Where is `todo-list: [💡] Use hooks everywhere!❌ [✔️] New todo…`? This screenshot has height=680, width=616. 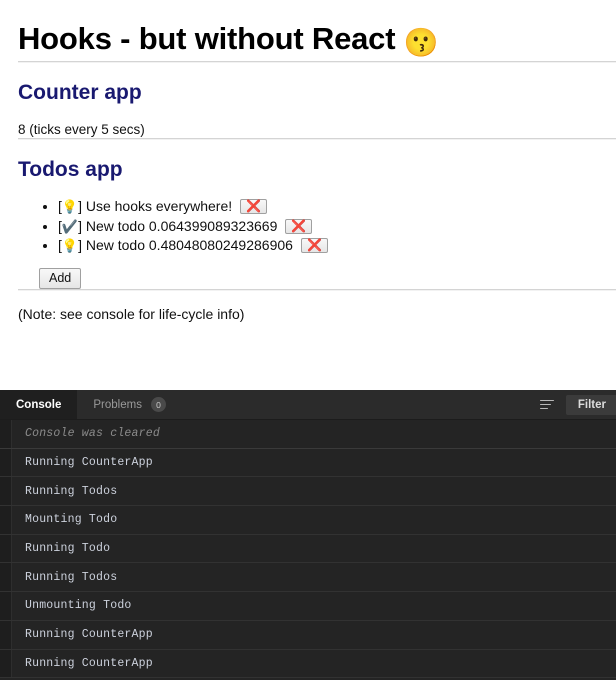
todo-list: [💡] Use hooks everywhere!❌ [✔️] New todo… is located at coordinates (317, 226).